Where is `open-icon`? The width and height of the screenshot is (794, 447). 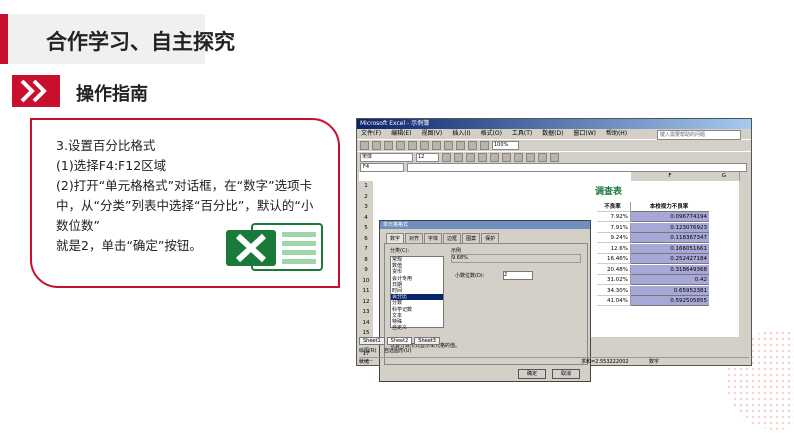
open-icon is located at coordinates (376, 145).